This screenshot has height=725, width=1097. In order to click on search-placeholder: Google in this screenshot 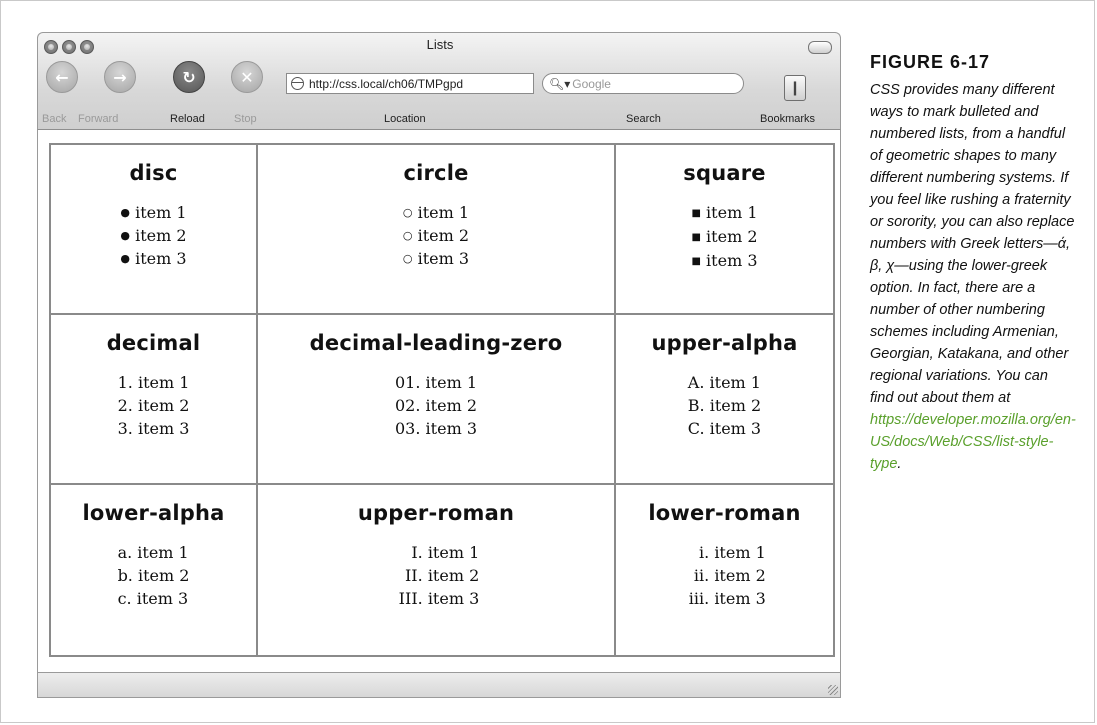, I will do `click(591, 83)`.